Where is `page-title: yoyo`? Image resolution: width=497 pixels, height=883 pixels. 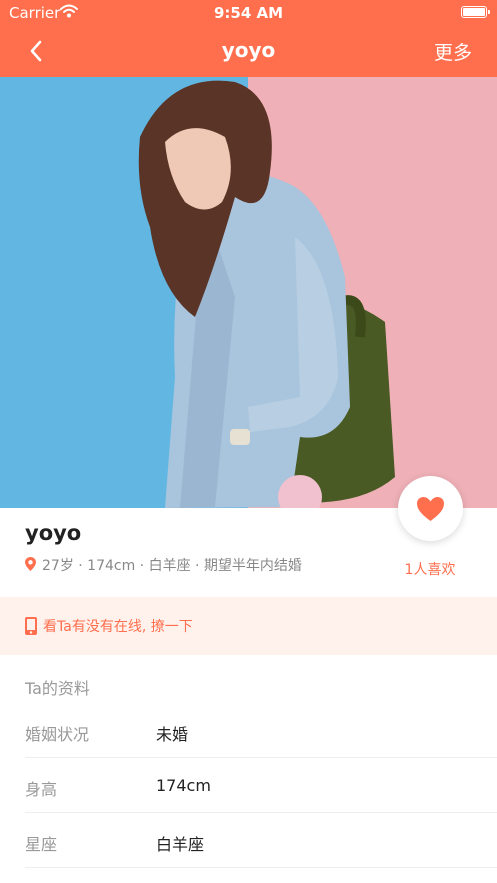
page-title: yoyo is located at coordinates (248, 50).